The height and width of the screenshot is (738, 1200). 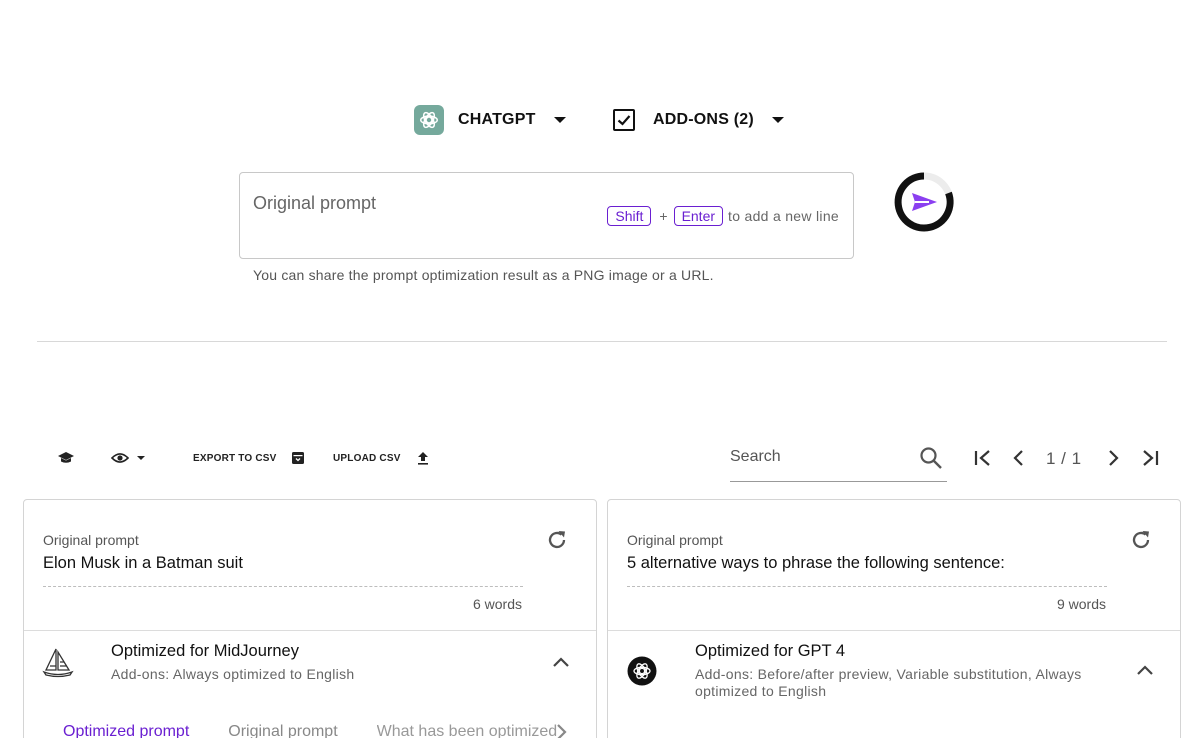 I want to click on tabs-scroll-right-button, so click(x=561, y=730).